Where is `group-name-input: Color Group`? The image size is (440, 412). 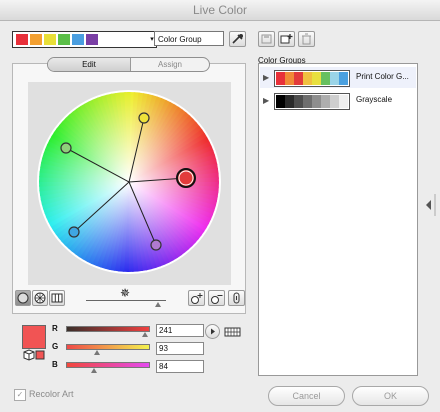 group-name-input: Color Group is located at coordinates (189, 38).